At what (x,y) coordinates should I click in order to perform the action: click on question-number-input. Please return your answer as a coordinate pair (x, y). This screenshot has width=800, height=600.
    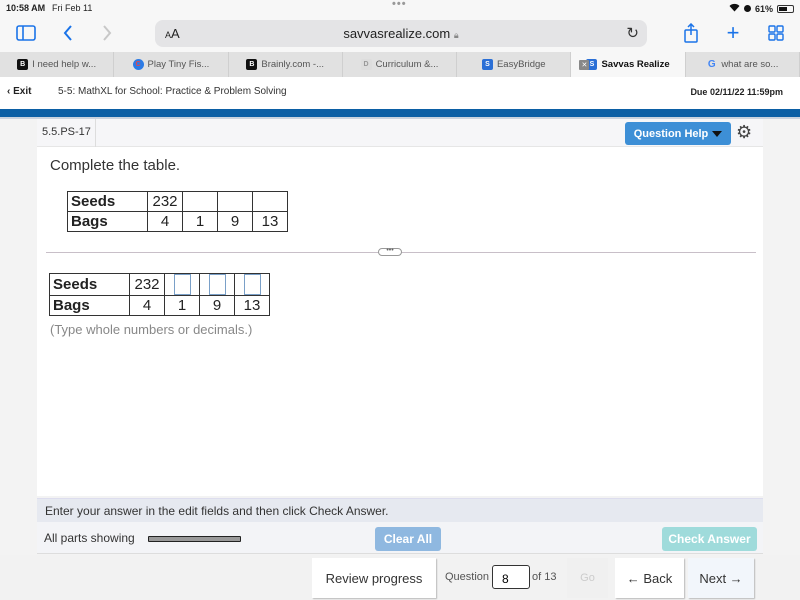
    Looking at the image, I should click on (511, 577).